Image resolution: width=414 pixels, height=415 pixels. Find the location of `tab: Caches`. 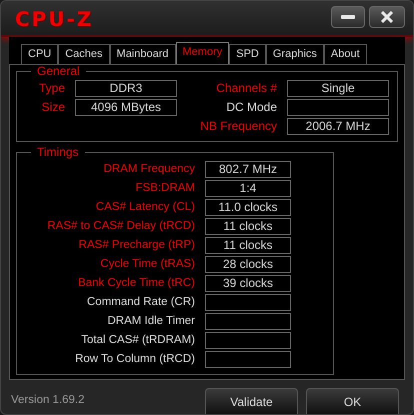

tab: Caches is located at coordinates (84, 54).